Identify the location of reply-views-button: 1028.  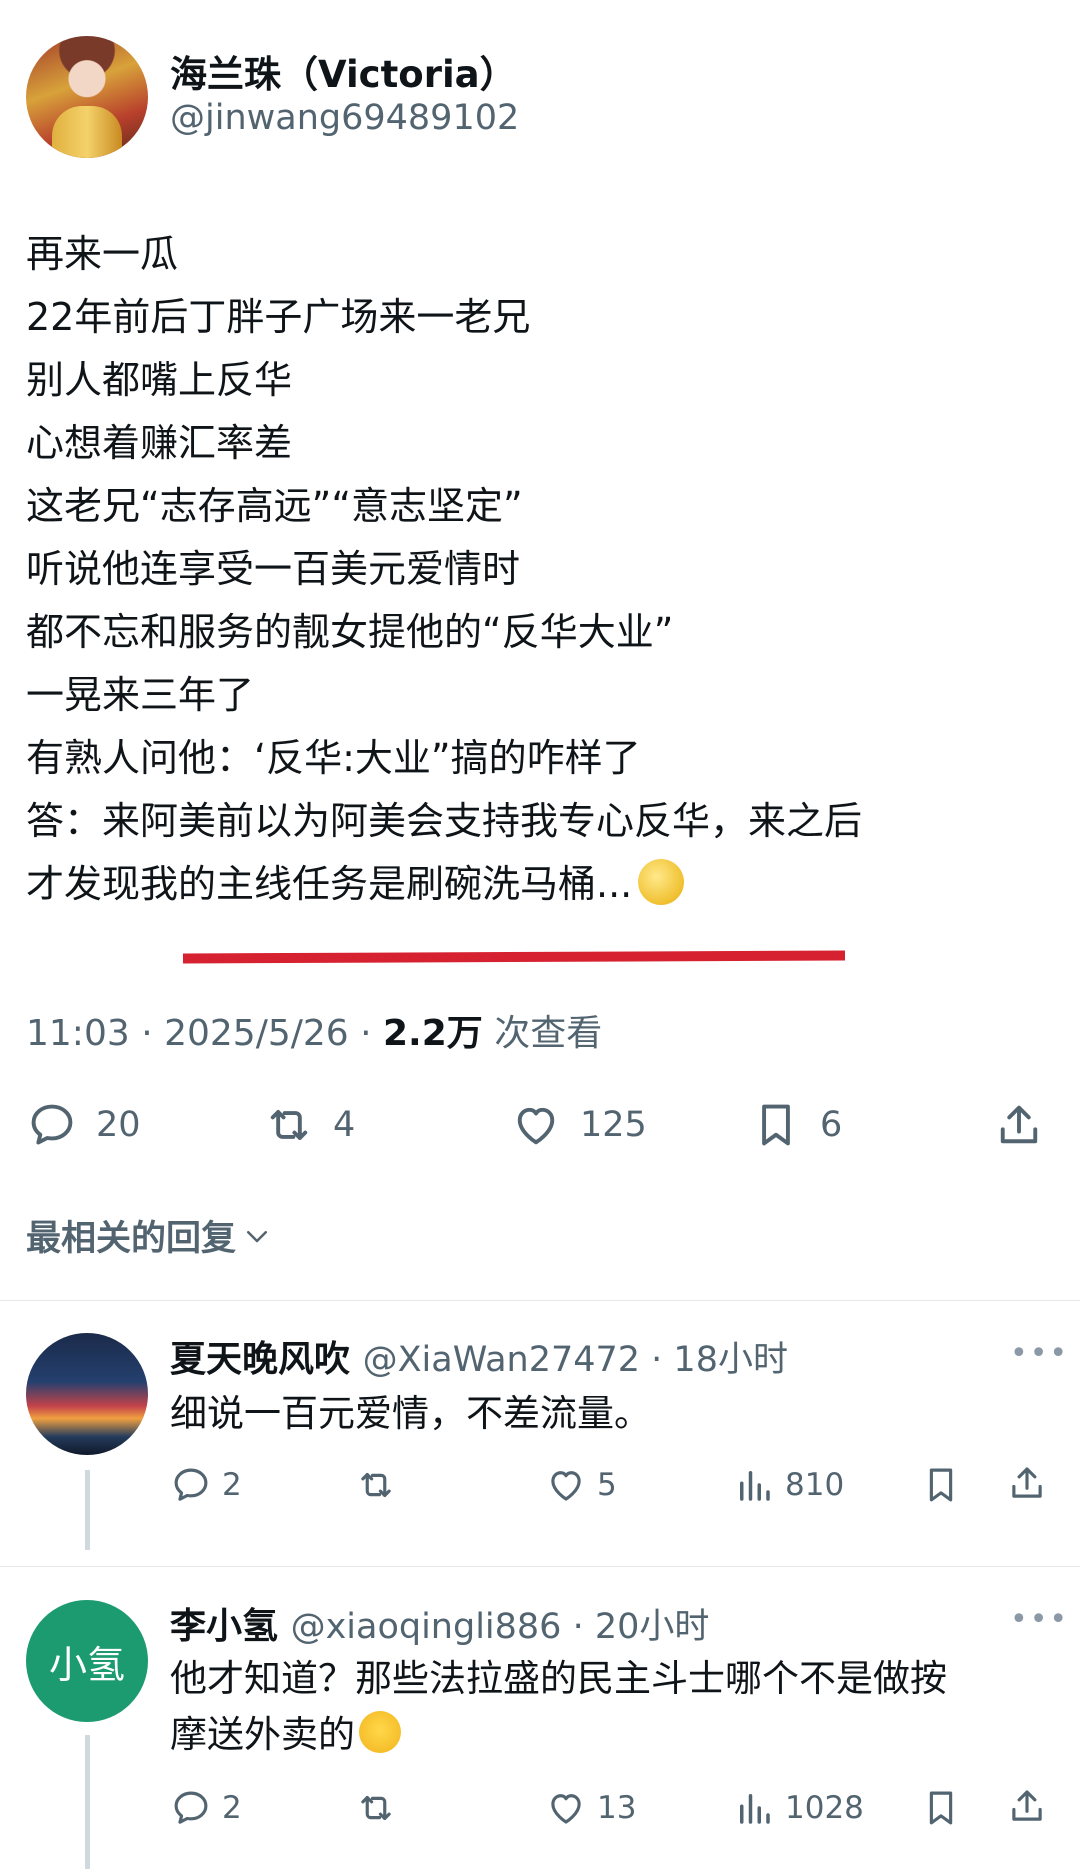
(798, 1808).